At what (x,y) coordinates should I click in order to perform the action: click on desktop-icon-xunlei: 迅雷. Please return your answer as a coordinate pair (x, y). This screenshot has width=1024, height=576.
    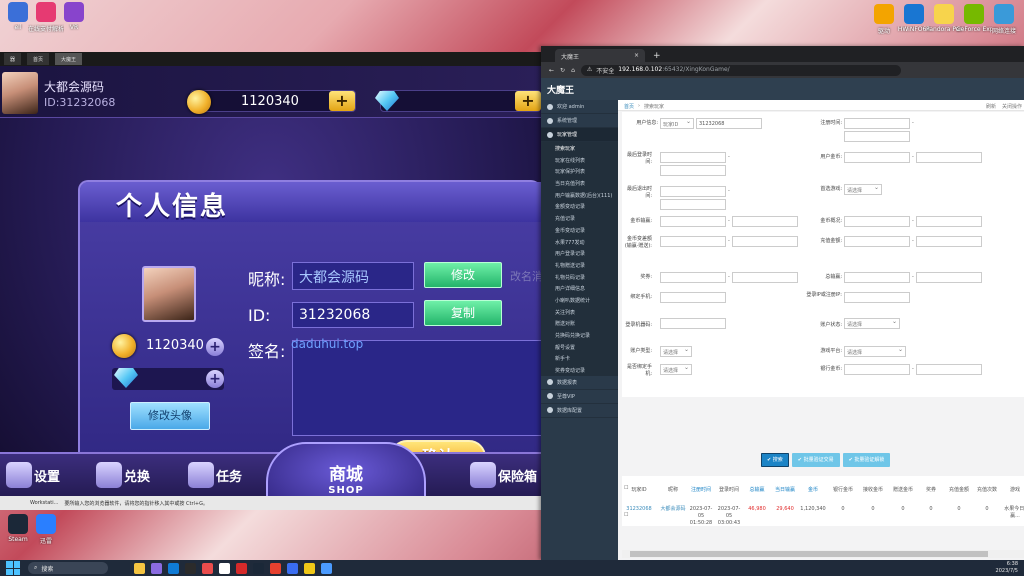
    Looking at the image, I should click on (46, 529).